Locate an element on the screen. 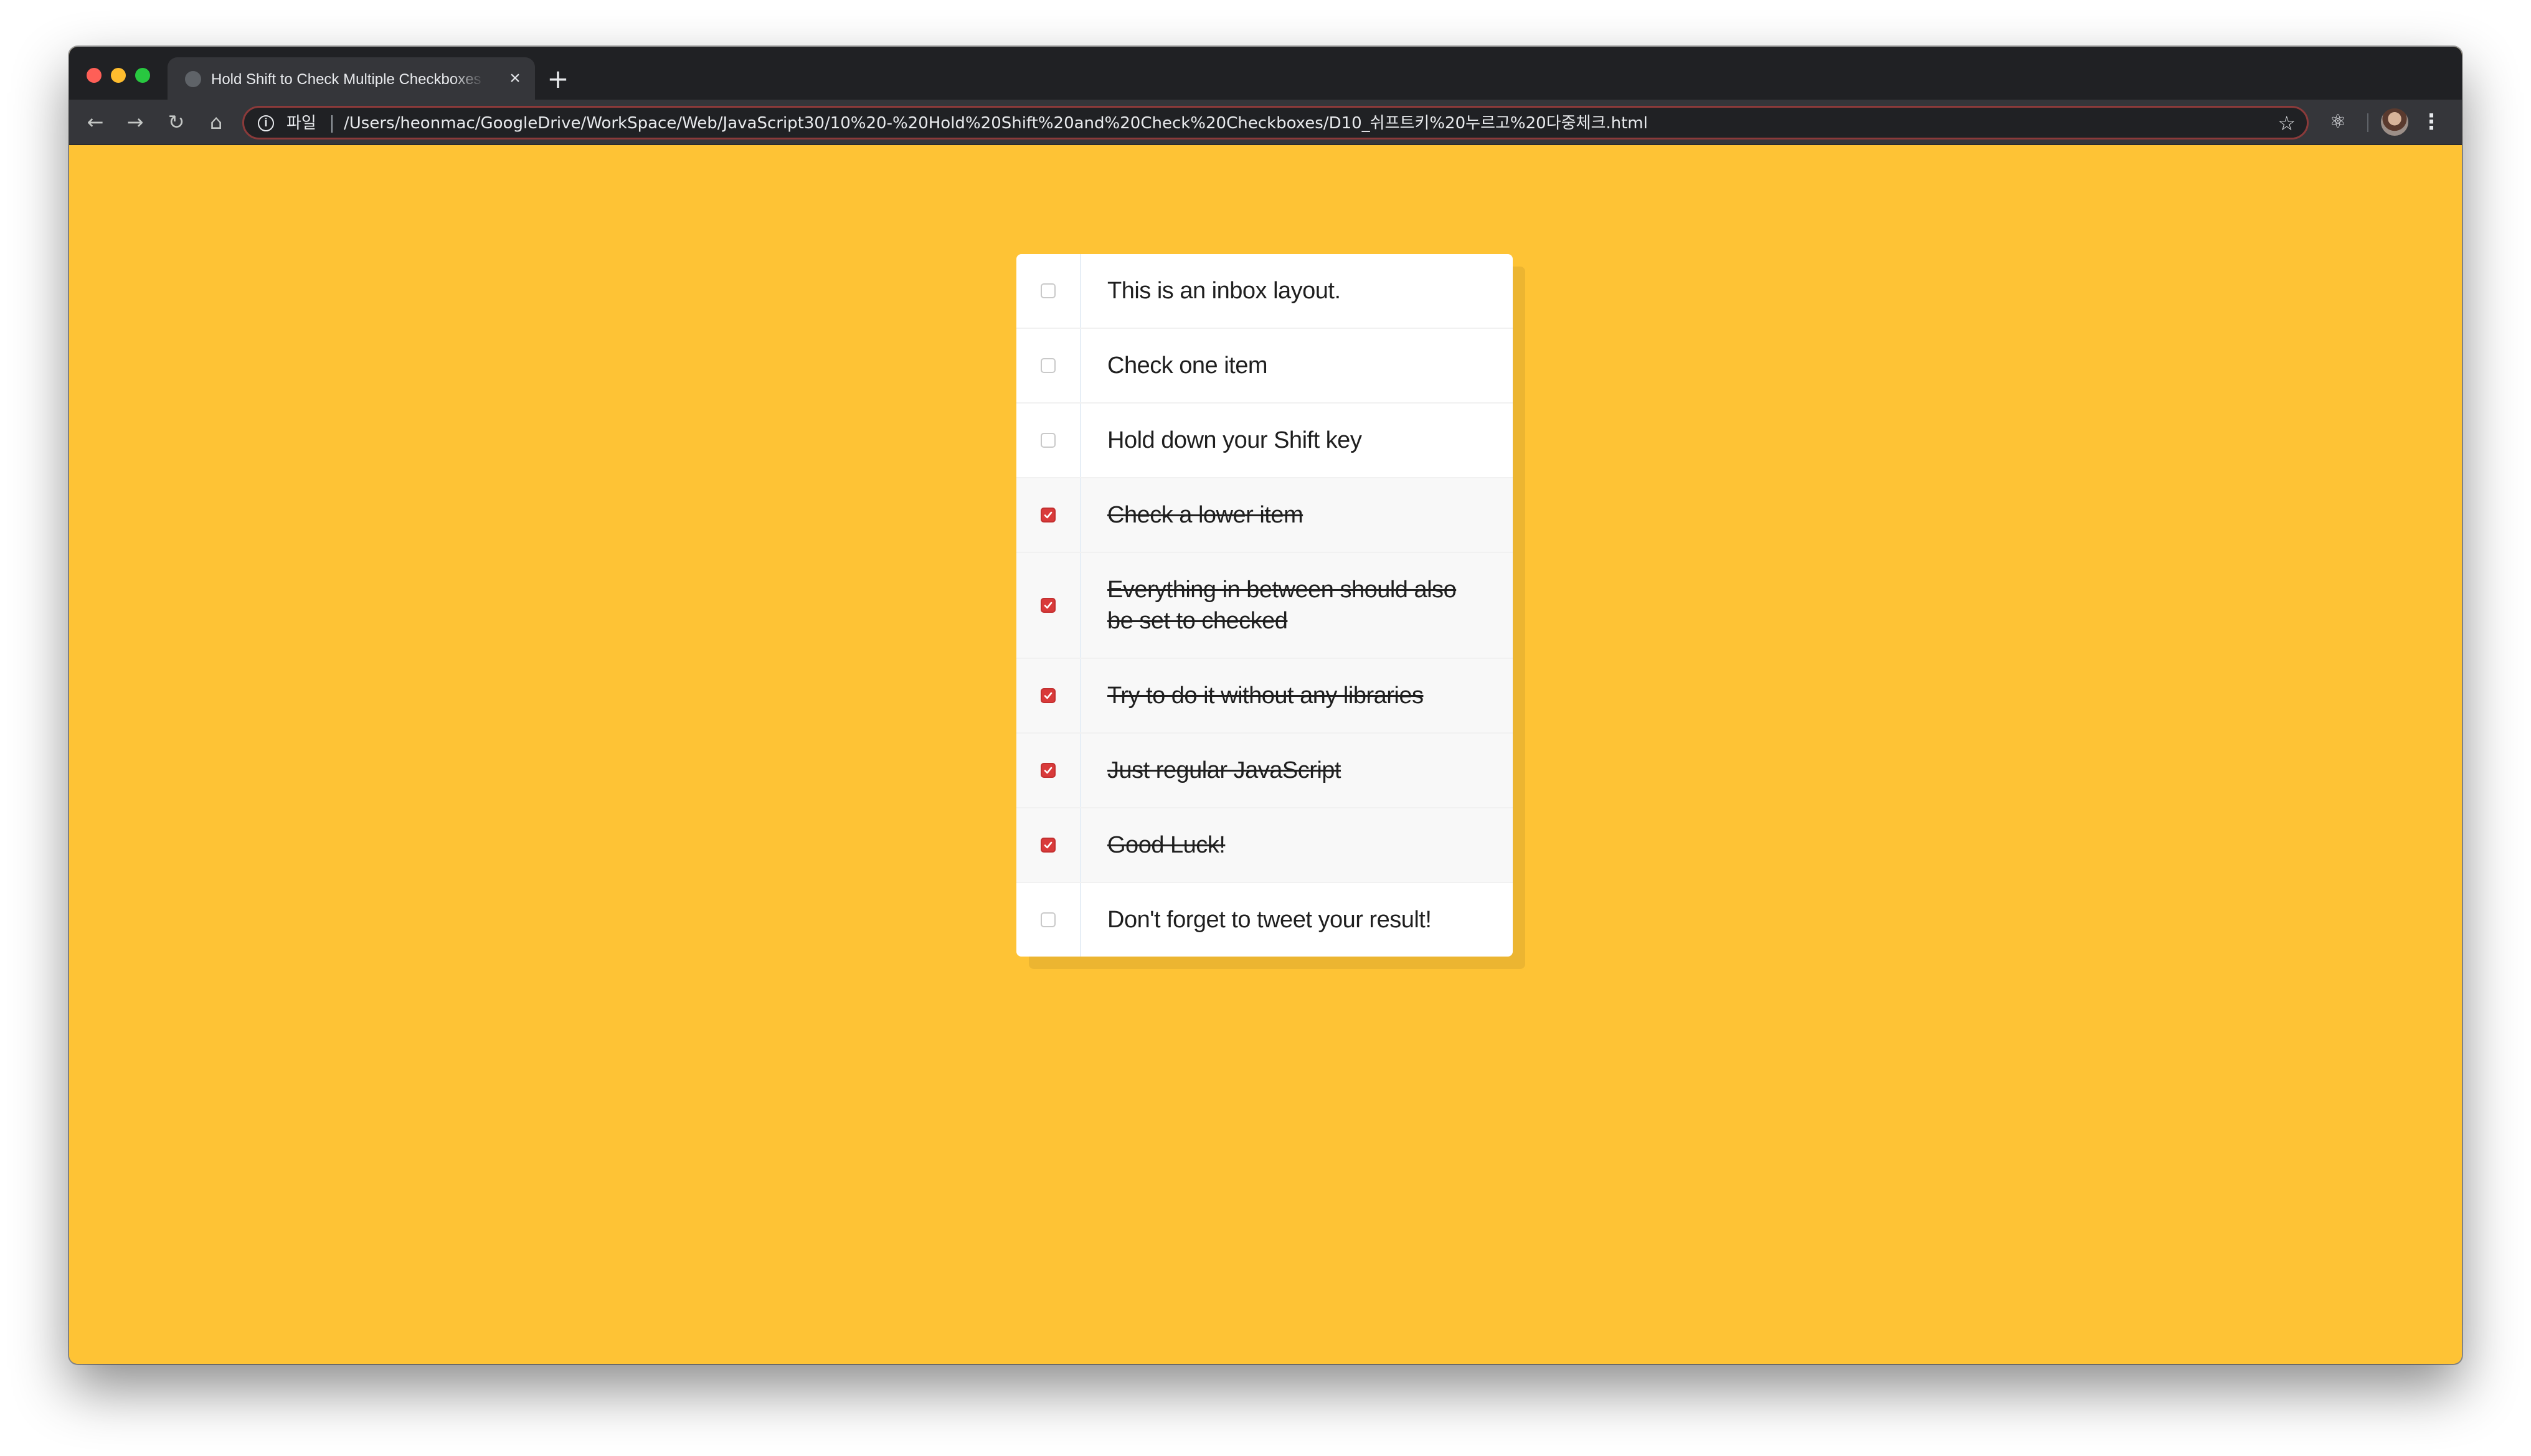 The height and width of the screenshot is (1456, 2531). item-label: This is an inbox layout. is located at coordinates (1224, 291).